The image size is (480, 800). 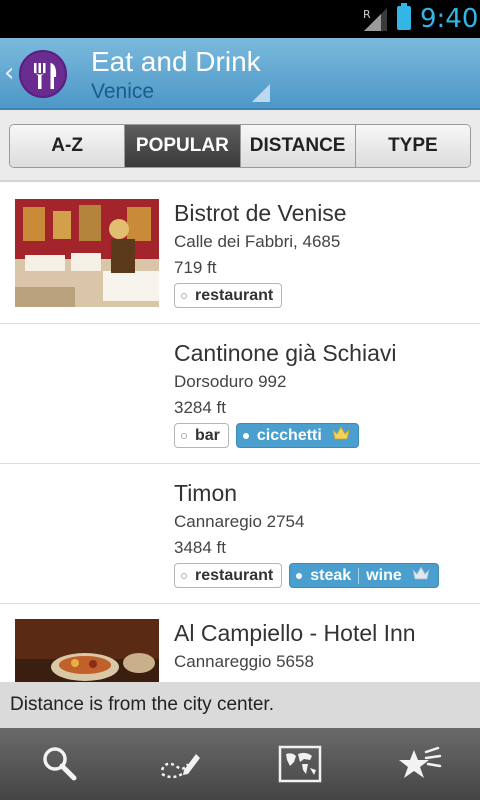 What do you see at coordinates (206, 493) in the screenshot?
I see `place-name: Timon` at bounding box center [206, 493].